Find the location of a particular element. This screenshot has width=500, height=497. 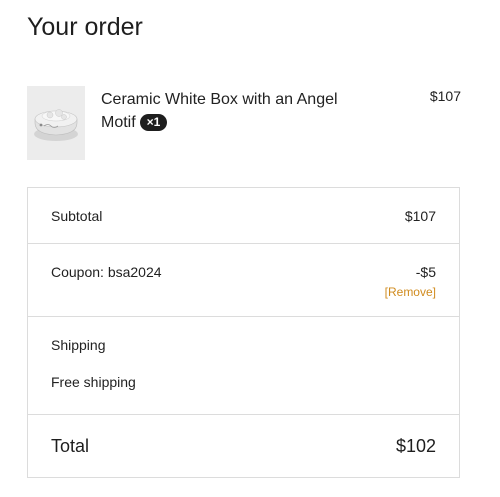

shipping-label: Shipping is located at coordinates (78, 345).